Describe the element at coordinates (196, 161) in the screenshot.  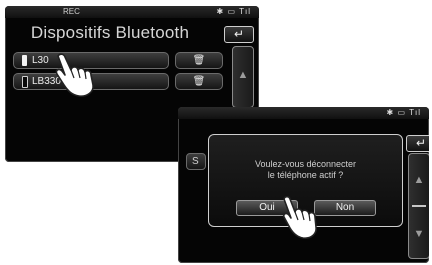
I see `device-button-partial: S` at that location.